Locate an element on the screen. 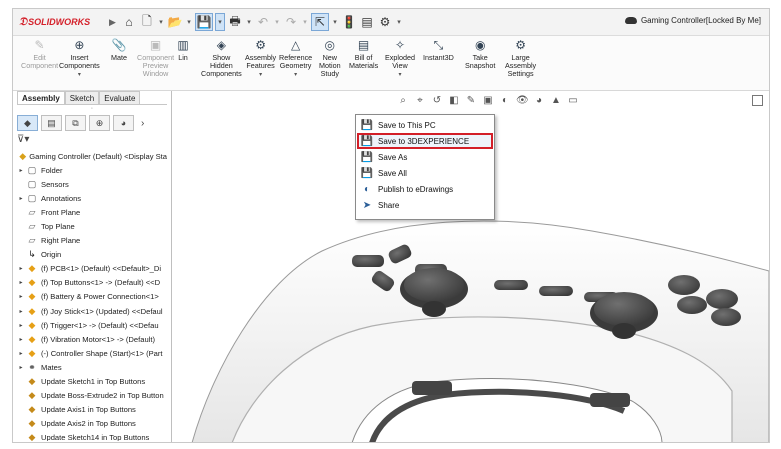  tree-item: ▸ ◆ (-) Controller Shape (Start)<1> (Part is located at coordinates (91, 353).